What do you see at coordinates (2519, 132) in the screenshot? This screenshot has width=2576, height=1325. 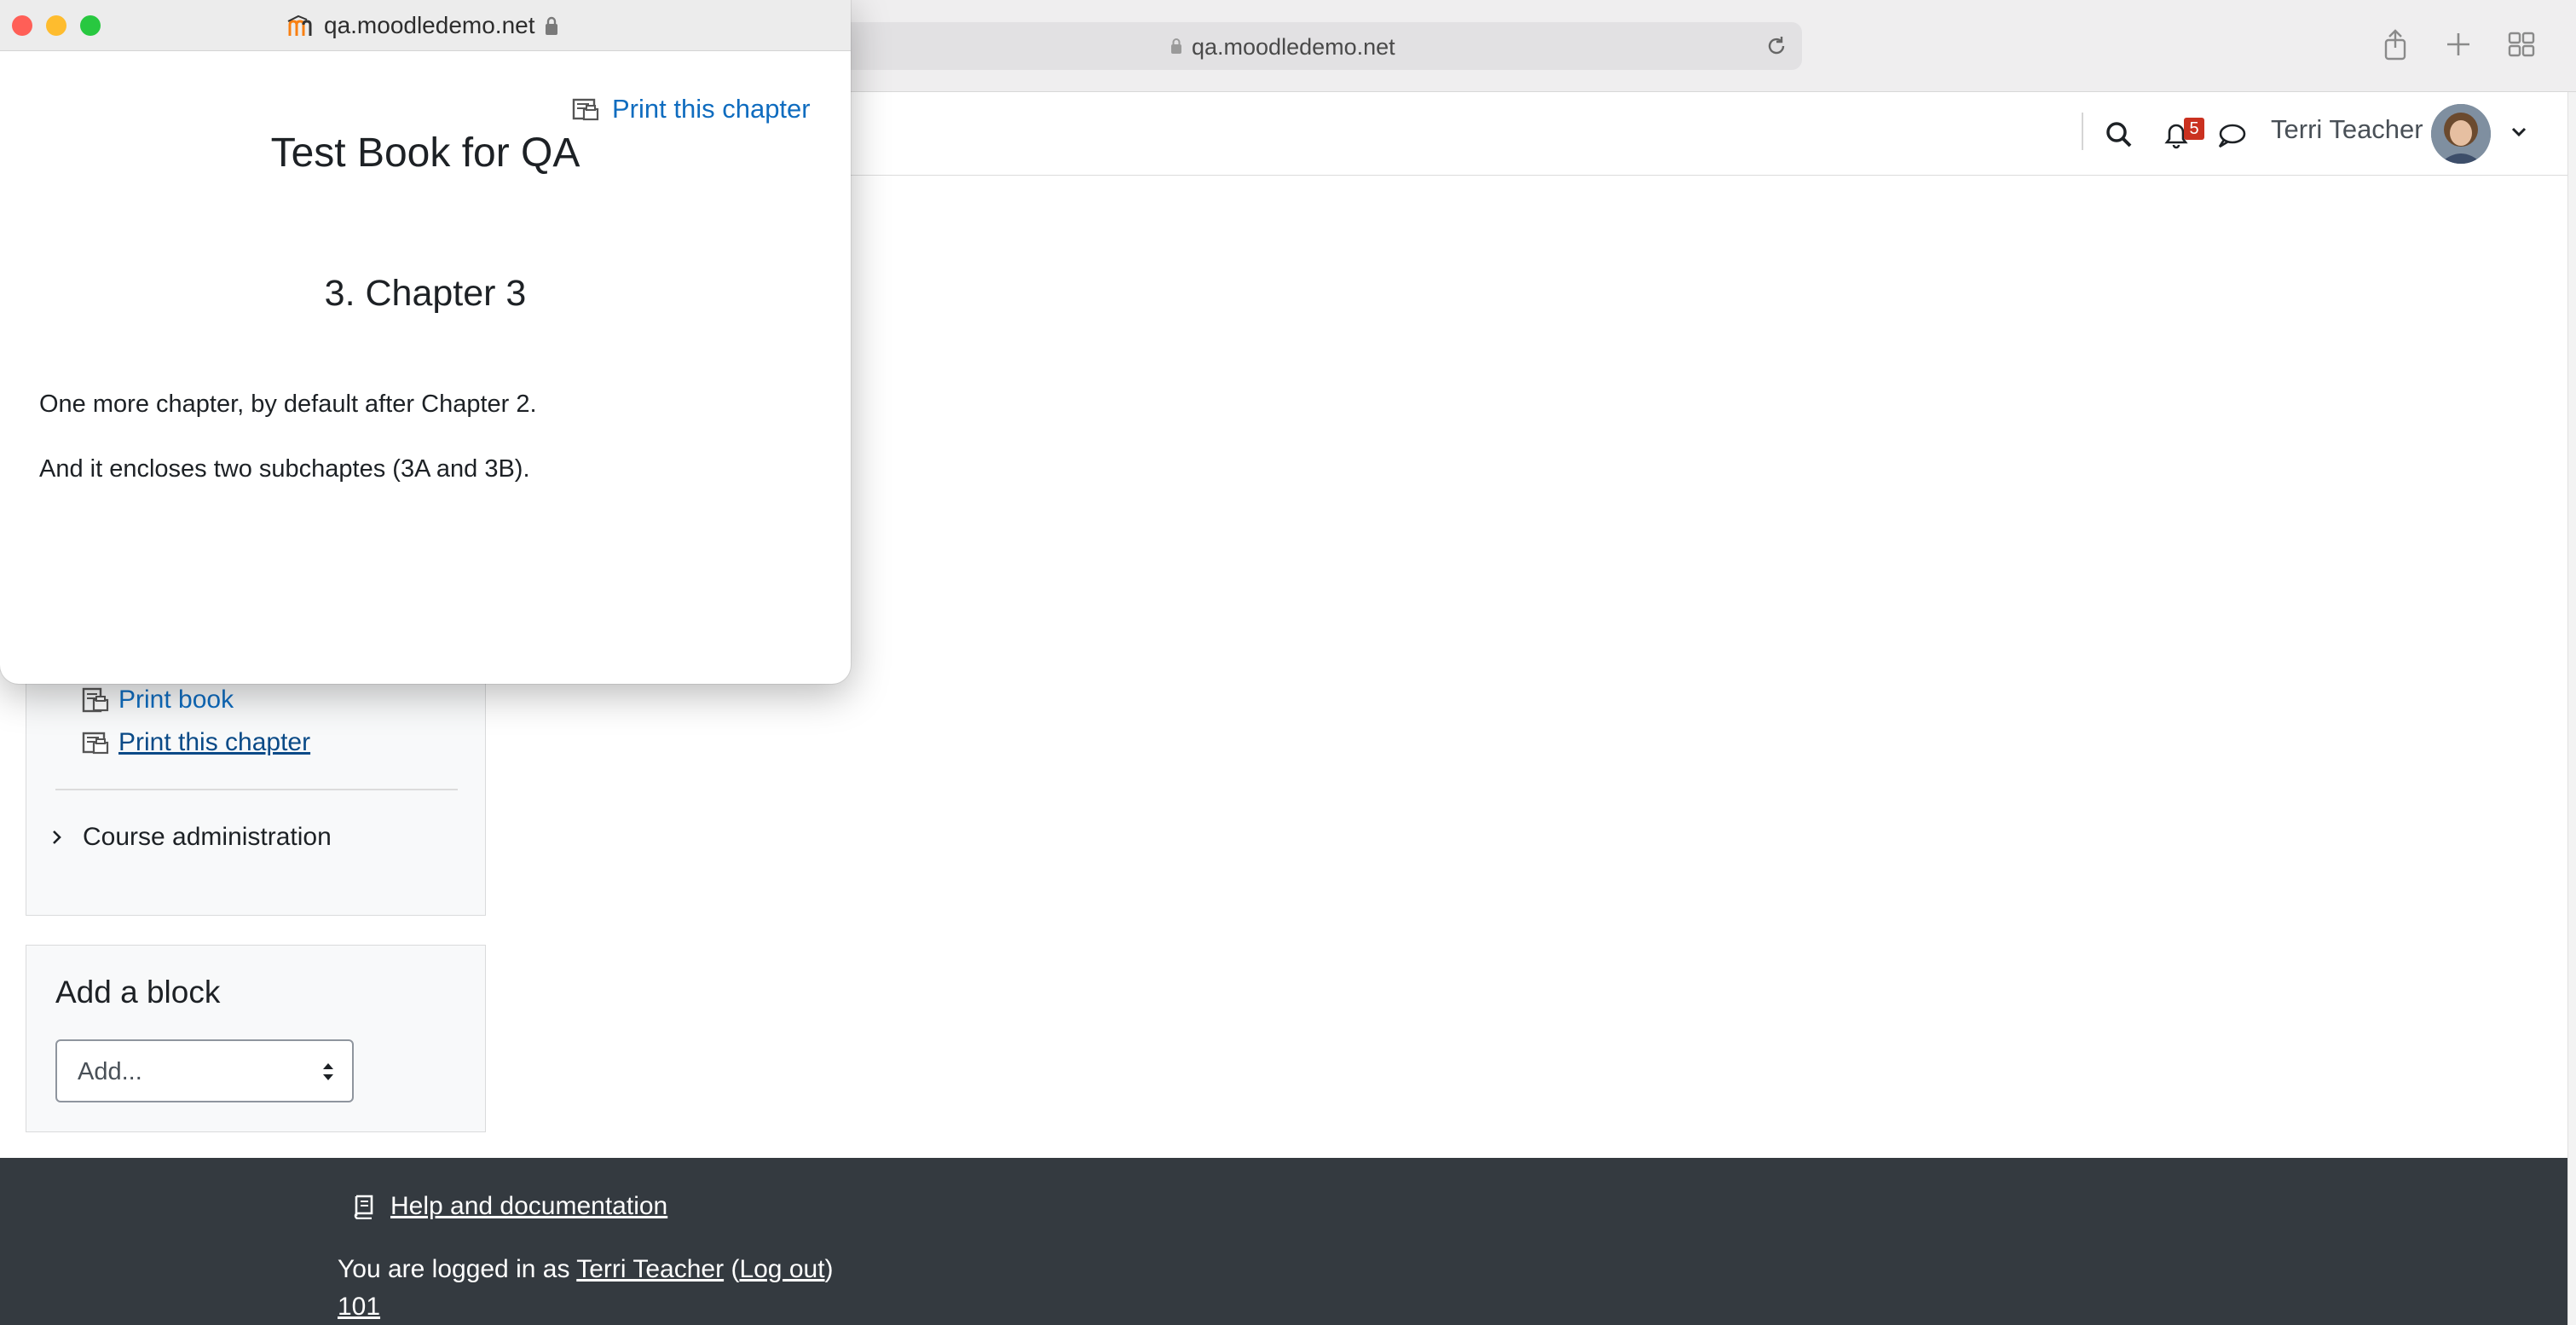 I see `chevron-down-icon` at bounding box center [2519, 132].